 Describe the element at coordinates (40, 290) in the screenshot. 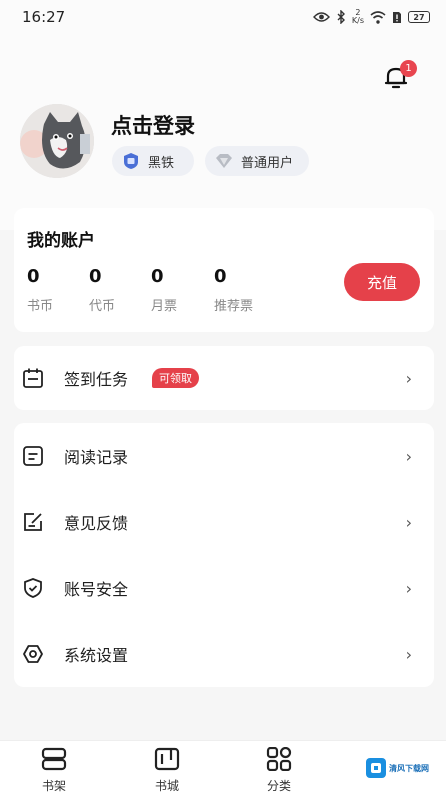

I see `stat-book-coins: 0 书币` at that location.